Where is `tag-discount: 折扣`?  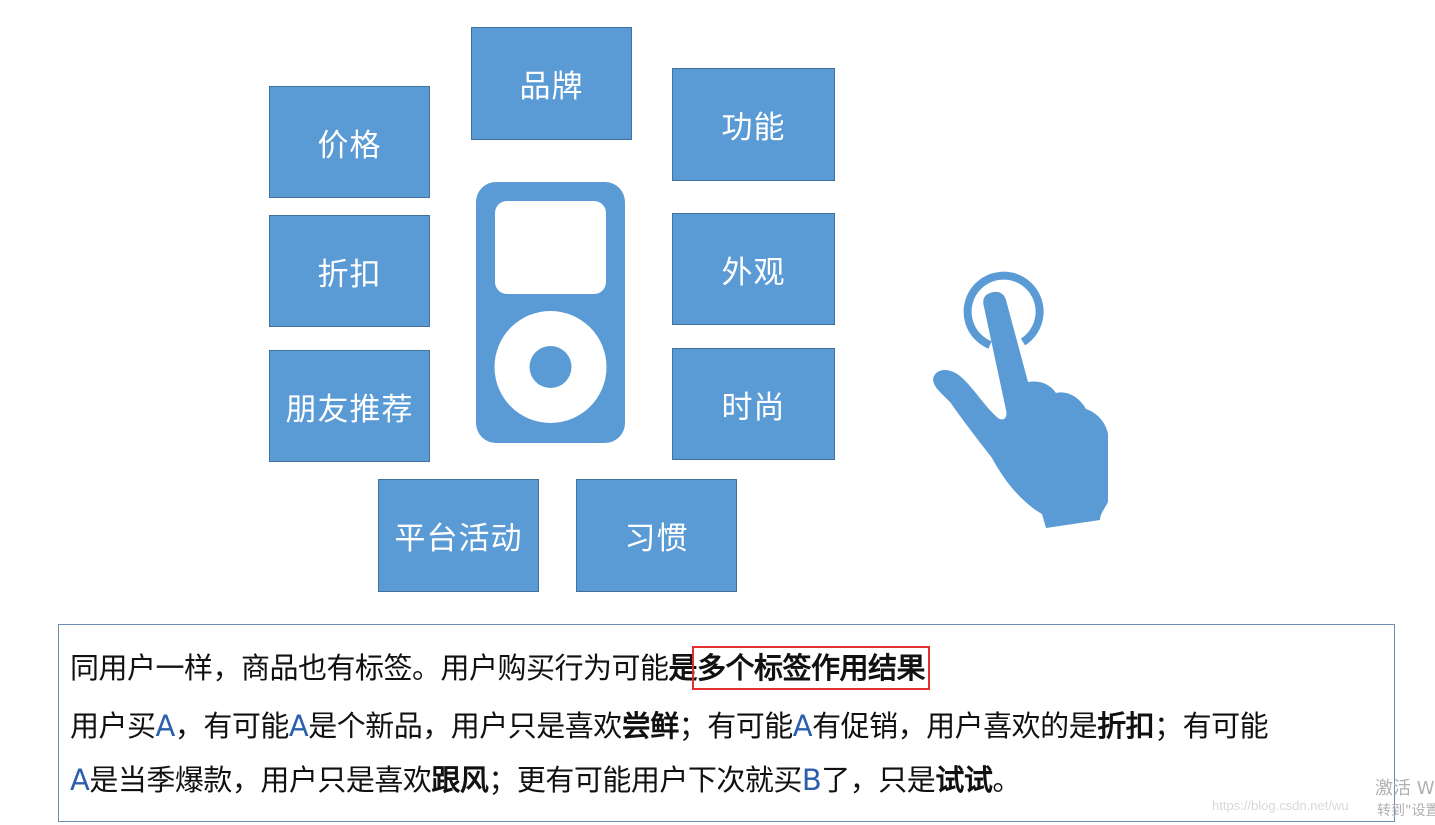
tag-discount: 折扣 is located at coordinates (349, 271).